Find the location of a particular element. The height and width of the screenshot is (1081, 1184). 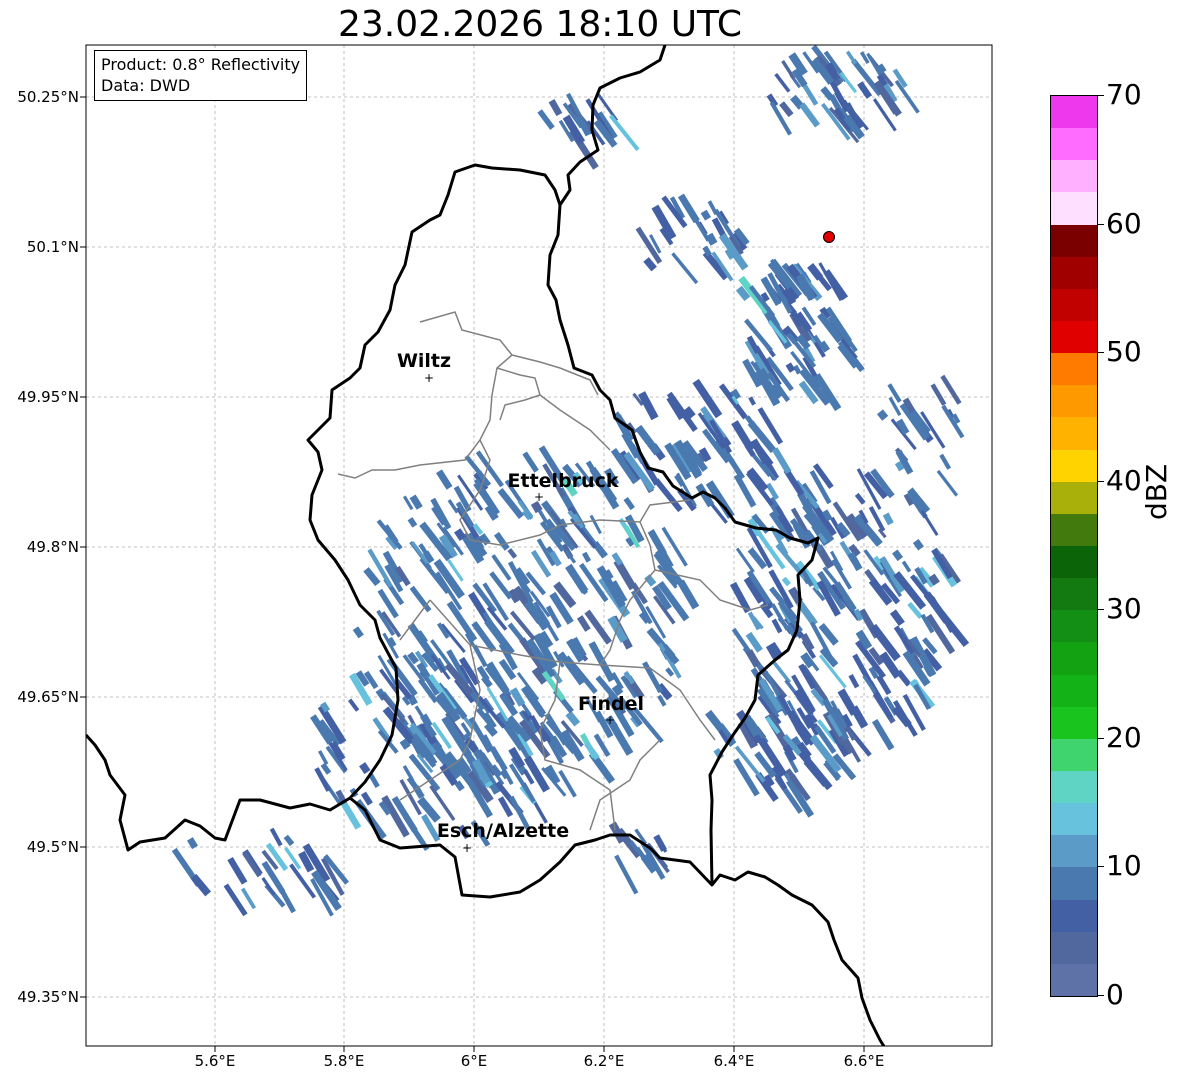

city-label: Ettelbruck is located at coordinates (563, 481).